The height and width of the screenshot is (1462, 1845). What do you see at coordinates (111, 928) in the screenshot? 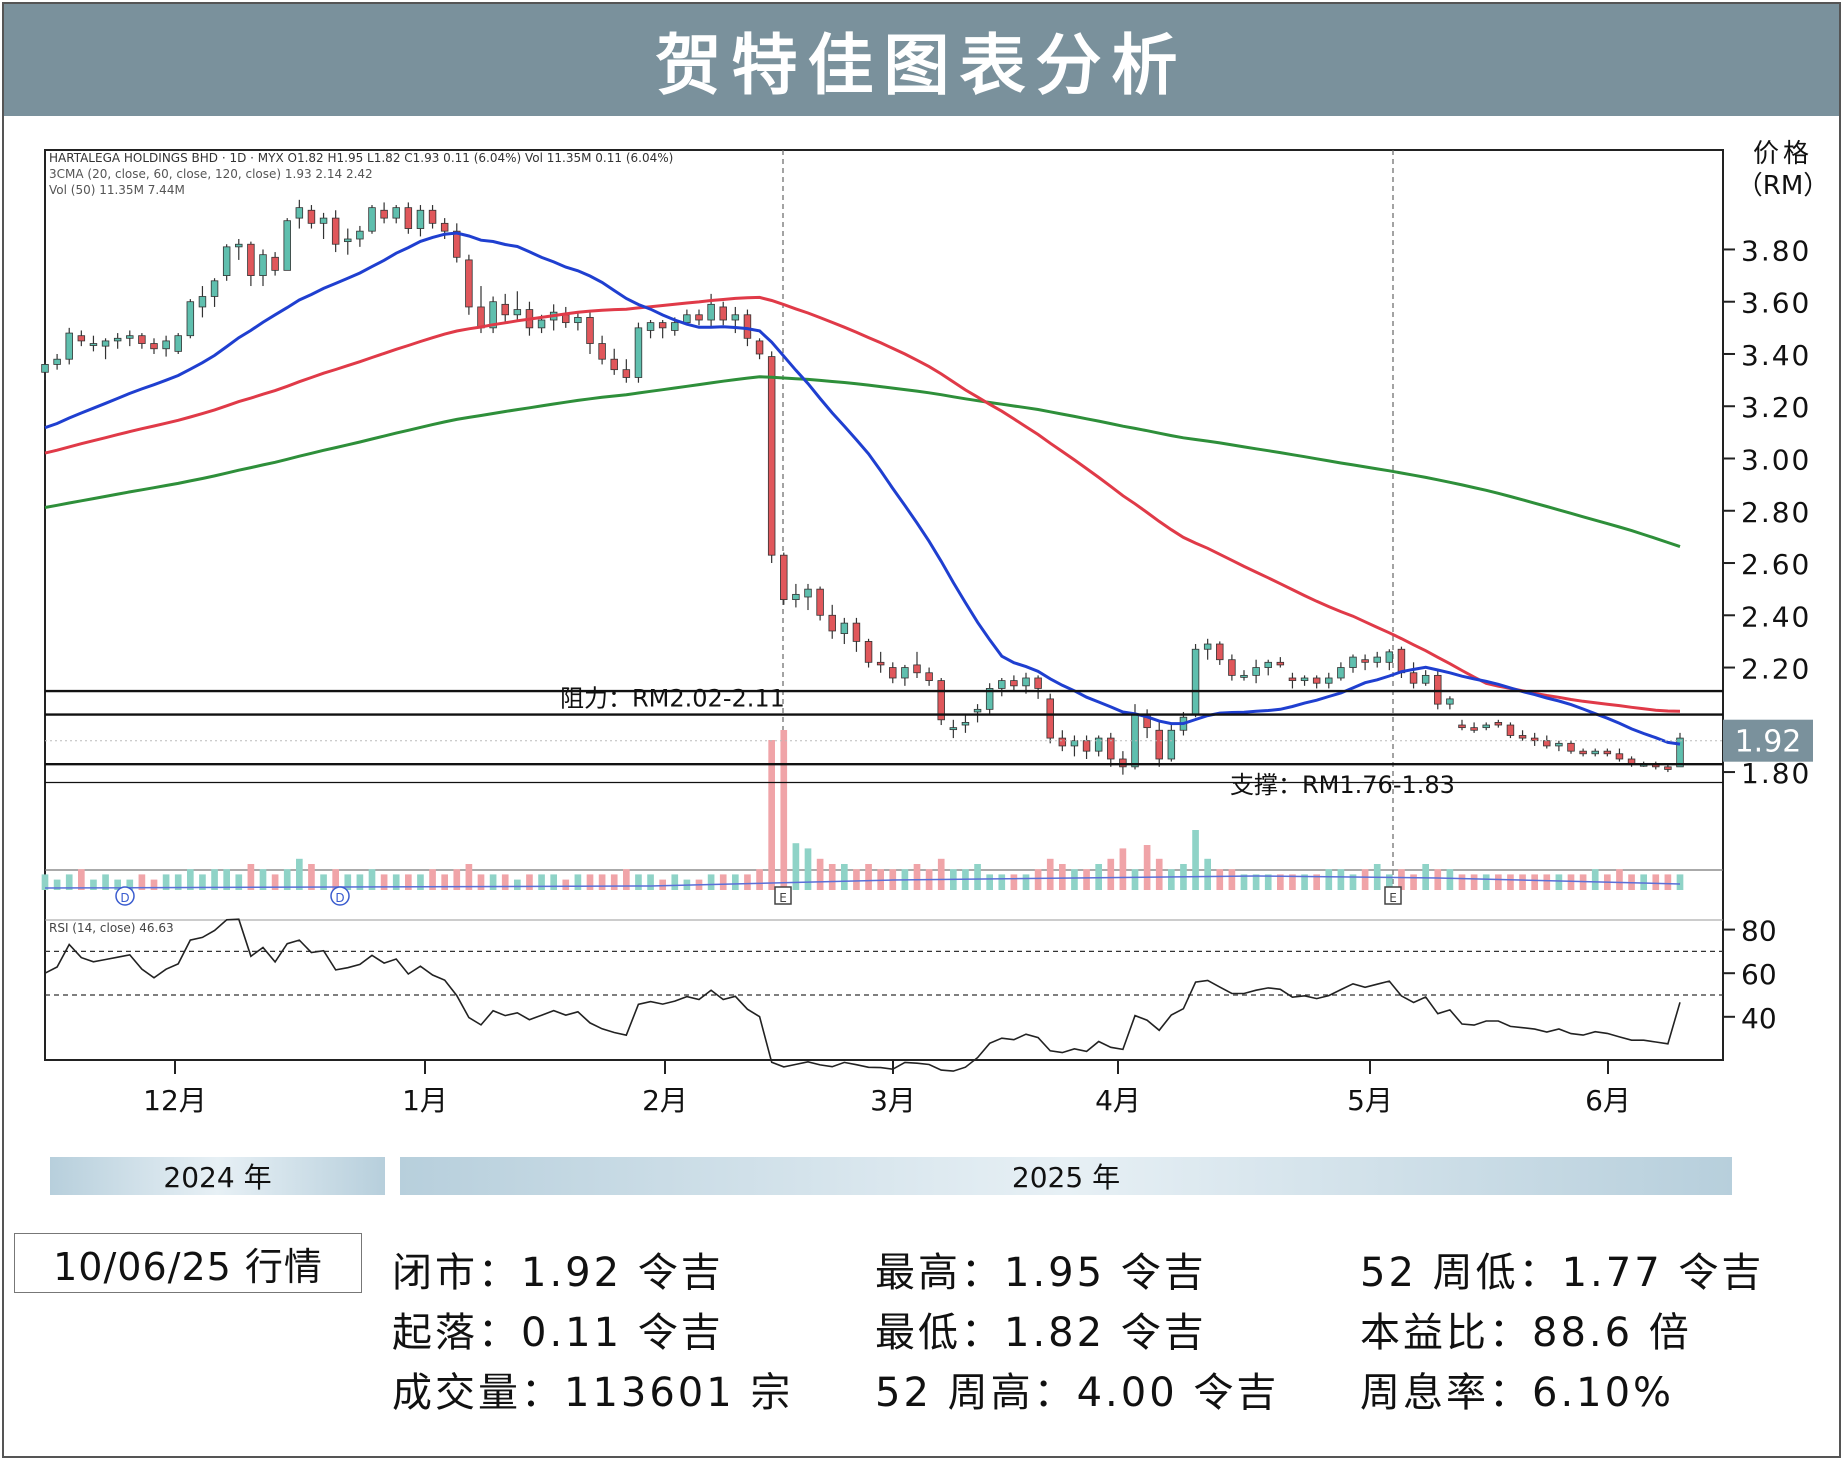
I see `rsi-label: RSI (14, close) 46.63` at bounding box center [111, 928].